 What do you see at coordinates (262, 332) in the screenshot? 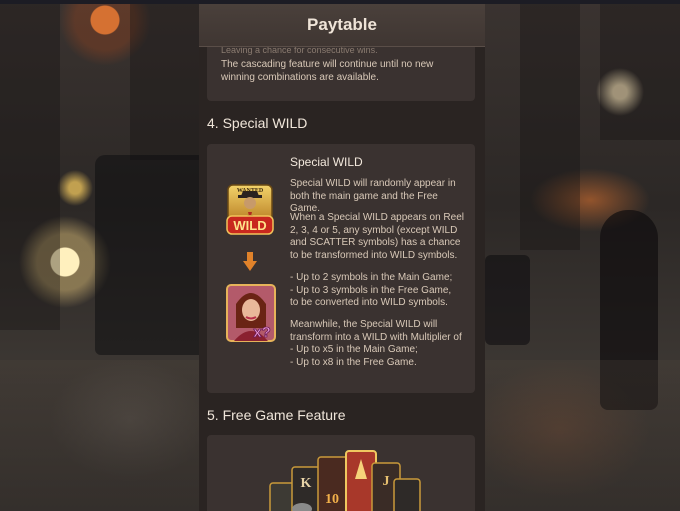
I see `svg-text: x?` at bounding box center [262, 332].